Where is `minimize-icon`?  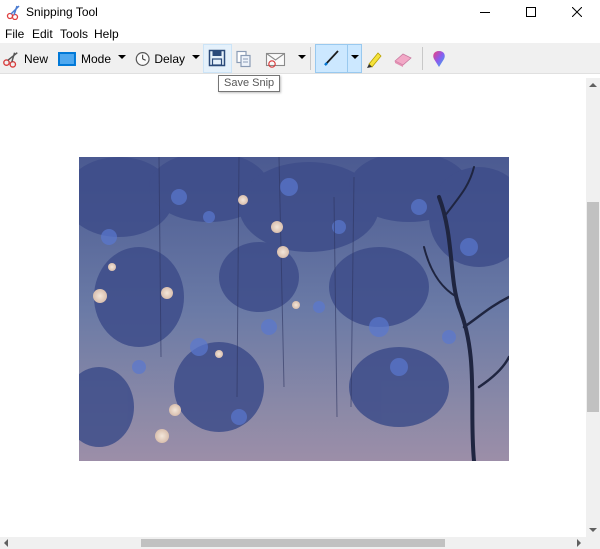
minimize-icon is located at coordinates (485, 12).